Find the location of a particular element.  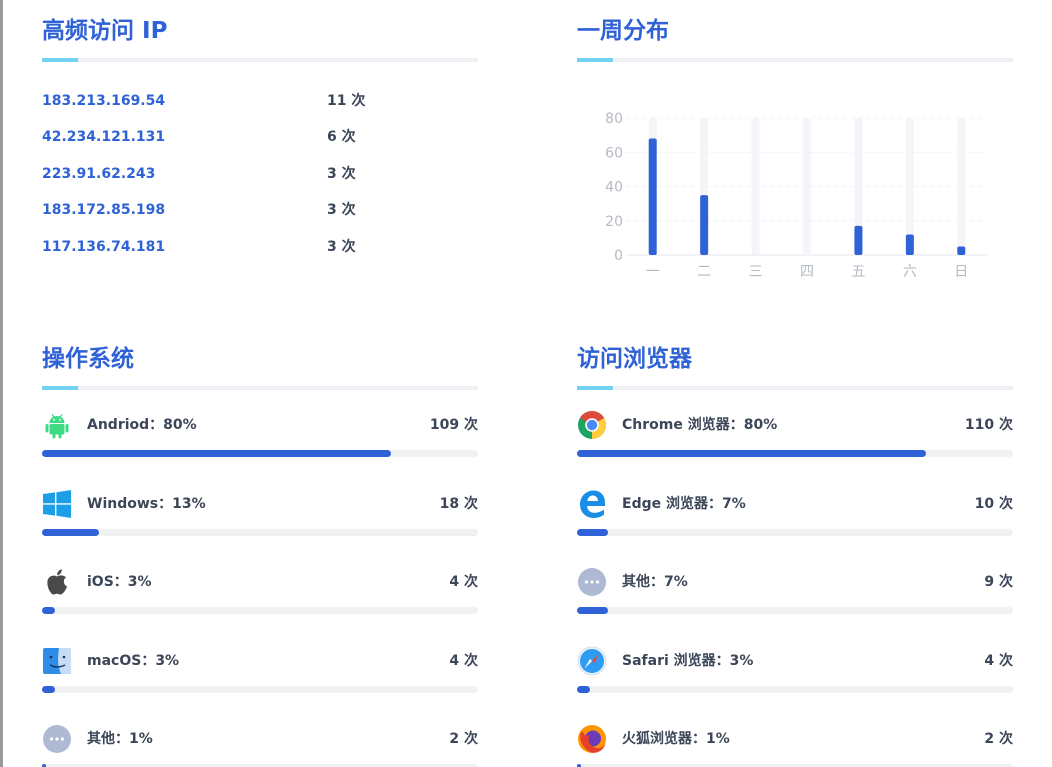

ip-address: 183.213.169.54 is located at coordinates (103, 101).